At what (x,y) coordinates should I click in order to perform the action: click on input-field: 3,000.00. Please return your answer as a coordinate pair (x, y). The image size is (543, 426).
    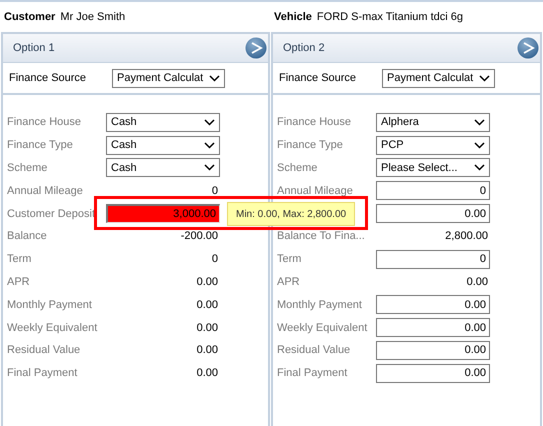
    Looking at the image, I should click on (163, 214).